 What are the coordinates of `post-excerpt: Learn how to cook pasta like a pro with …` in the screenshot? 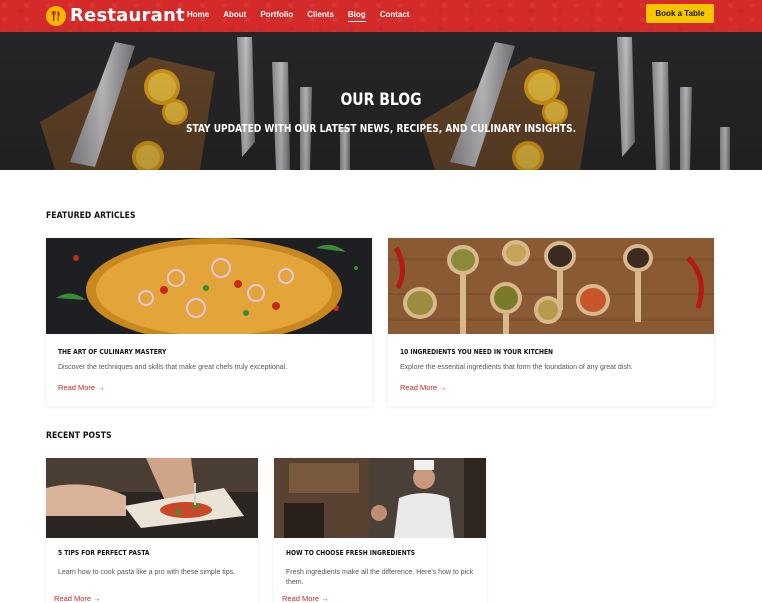 It's located at (147, 572).